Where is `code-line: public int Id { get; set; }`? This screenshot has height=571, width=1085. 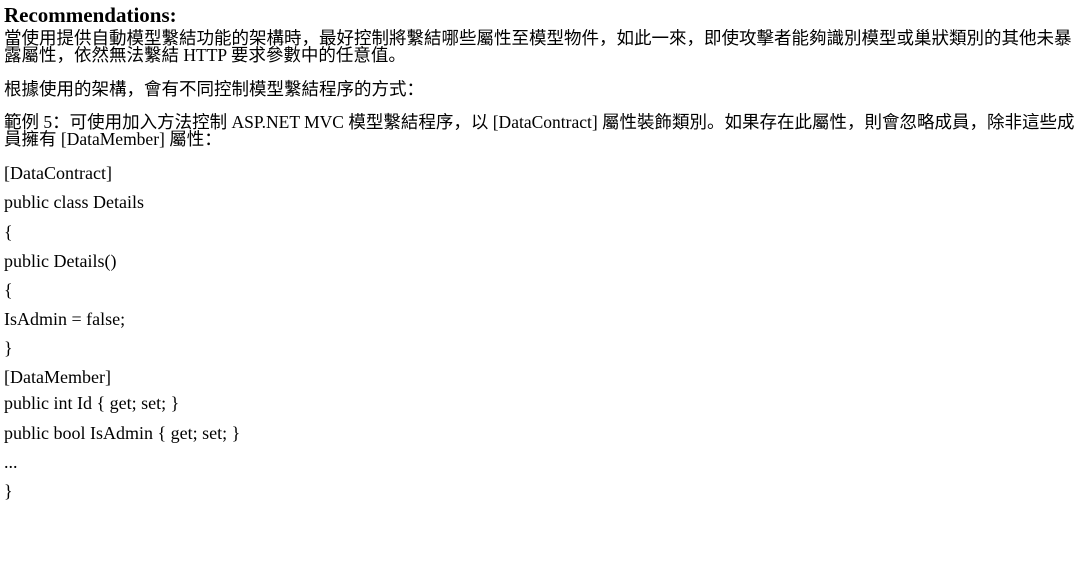 code-line: public int Id { get; set; } is located at coordinates (92, 403).